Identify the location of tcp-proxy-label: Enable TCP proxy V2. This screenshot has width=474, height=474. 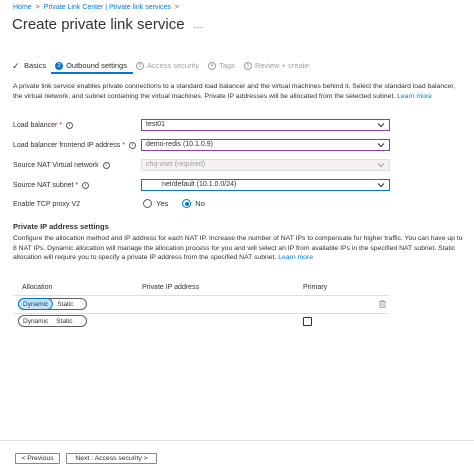
(47, 204).